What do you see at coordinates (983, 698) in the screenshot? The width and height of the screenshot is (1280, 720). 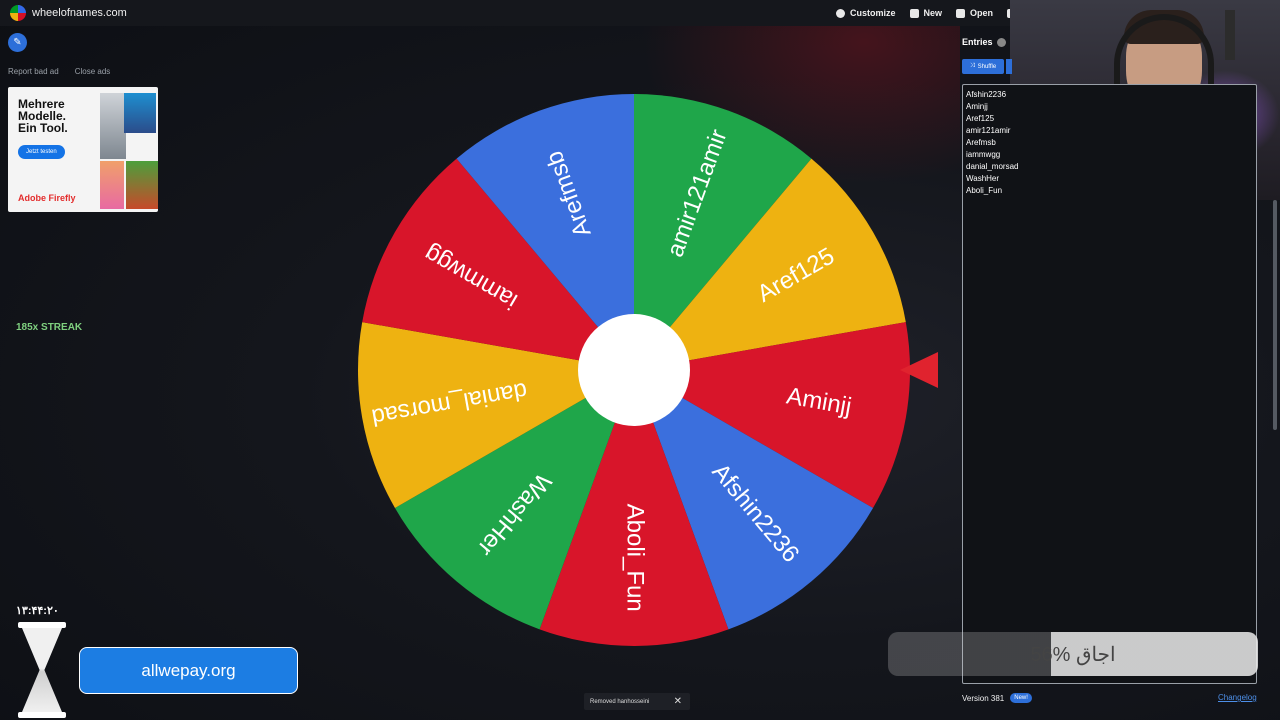 I see `version-label: Version 381` at bounding box center [983, 698].